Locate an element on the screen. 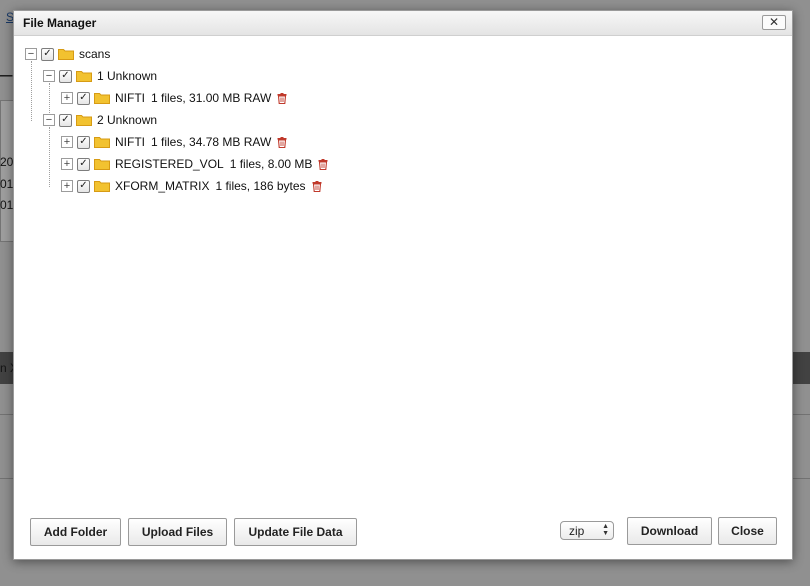 The image size is (810, 586). dialog-close-x-button: ✕ is located at coordinates (774, 22).